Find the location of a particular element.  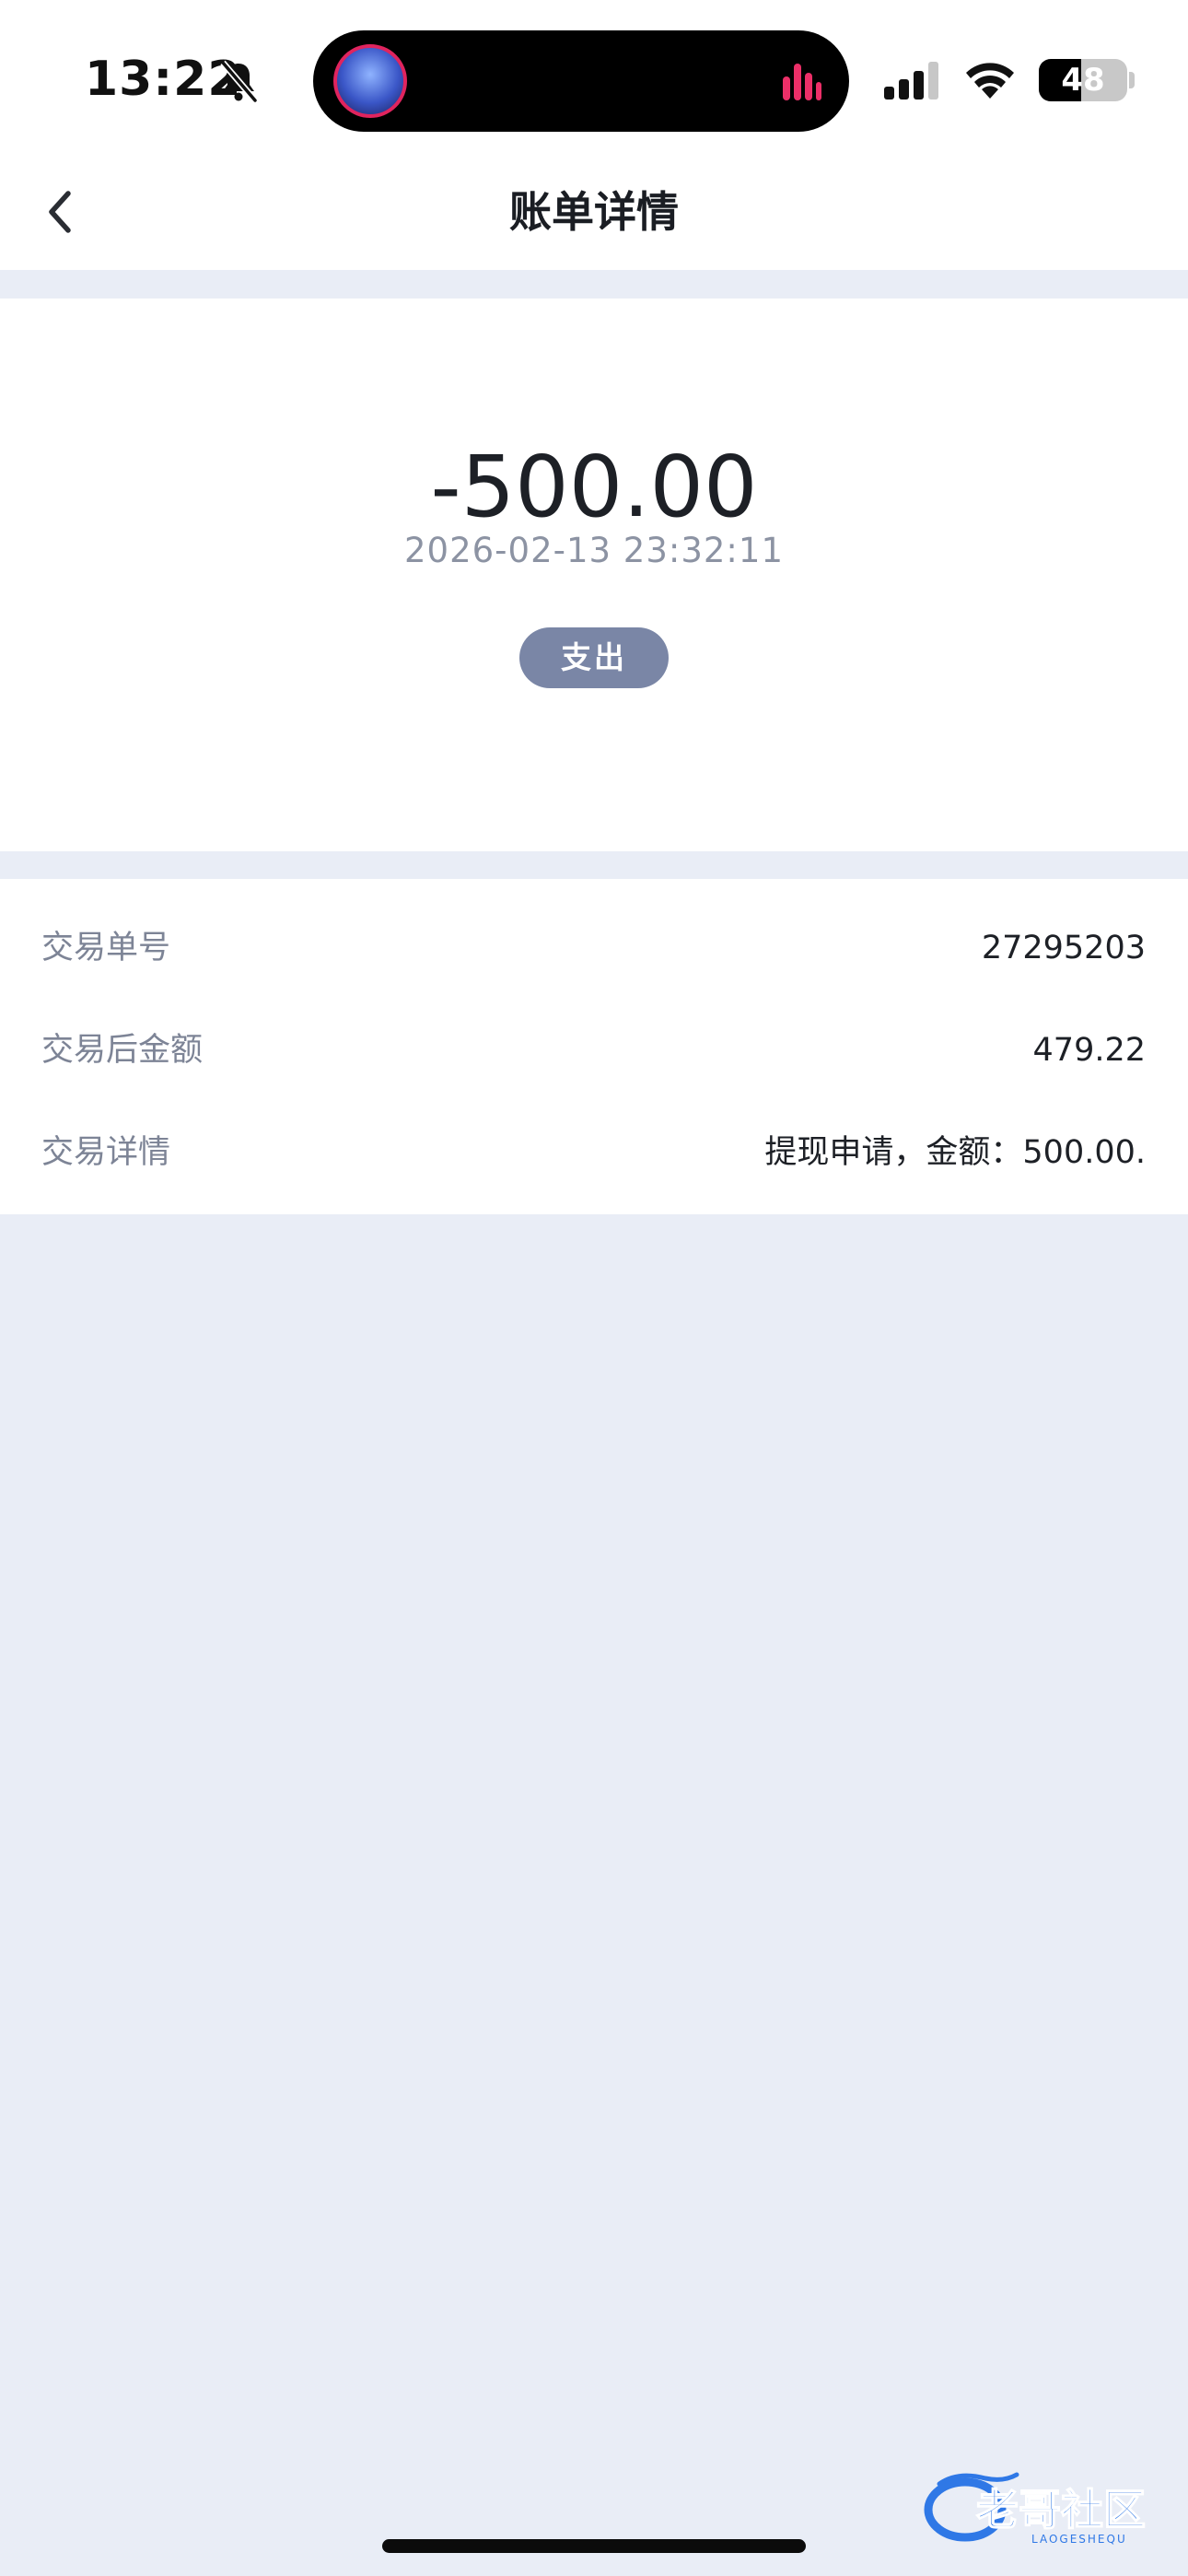

nav-header: 账单详情 is located at coordinates (594, 215).